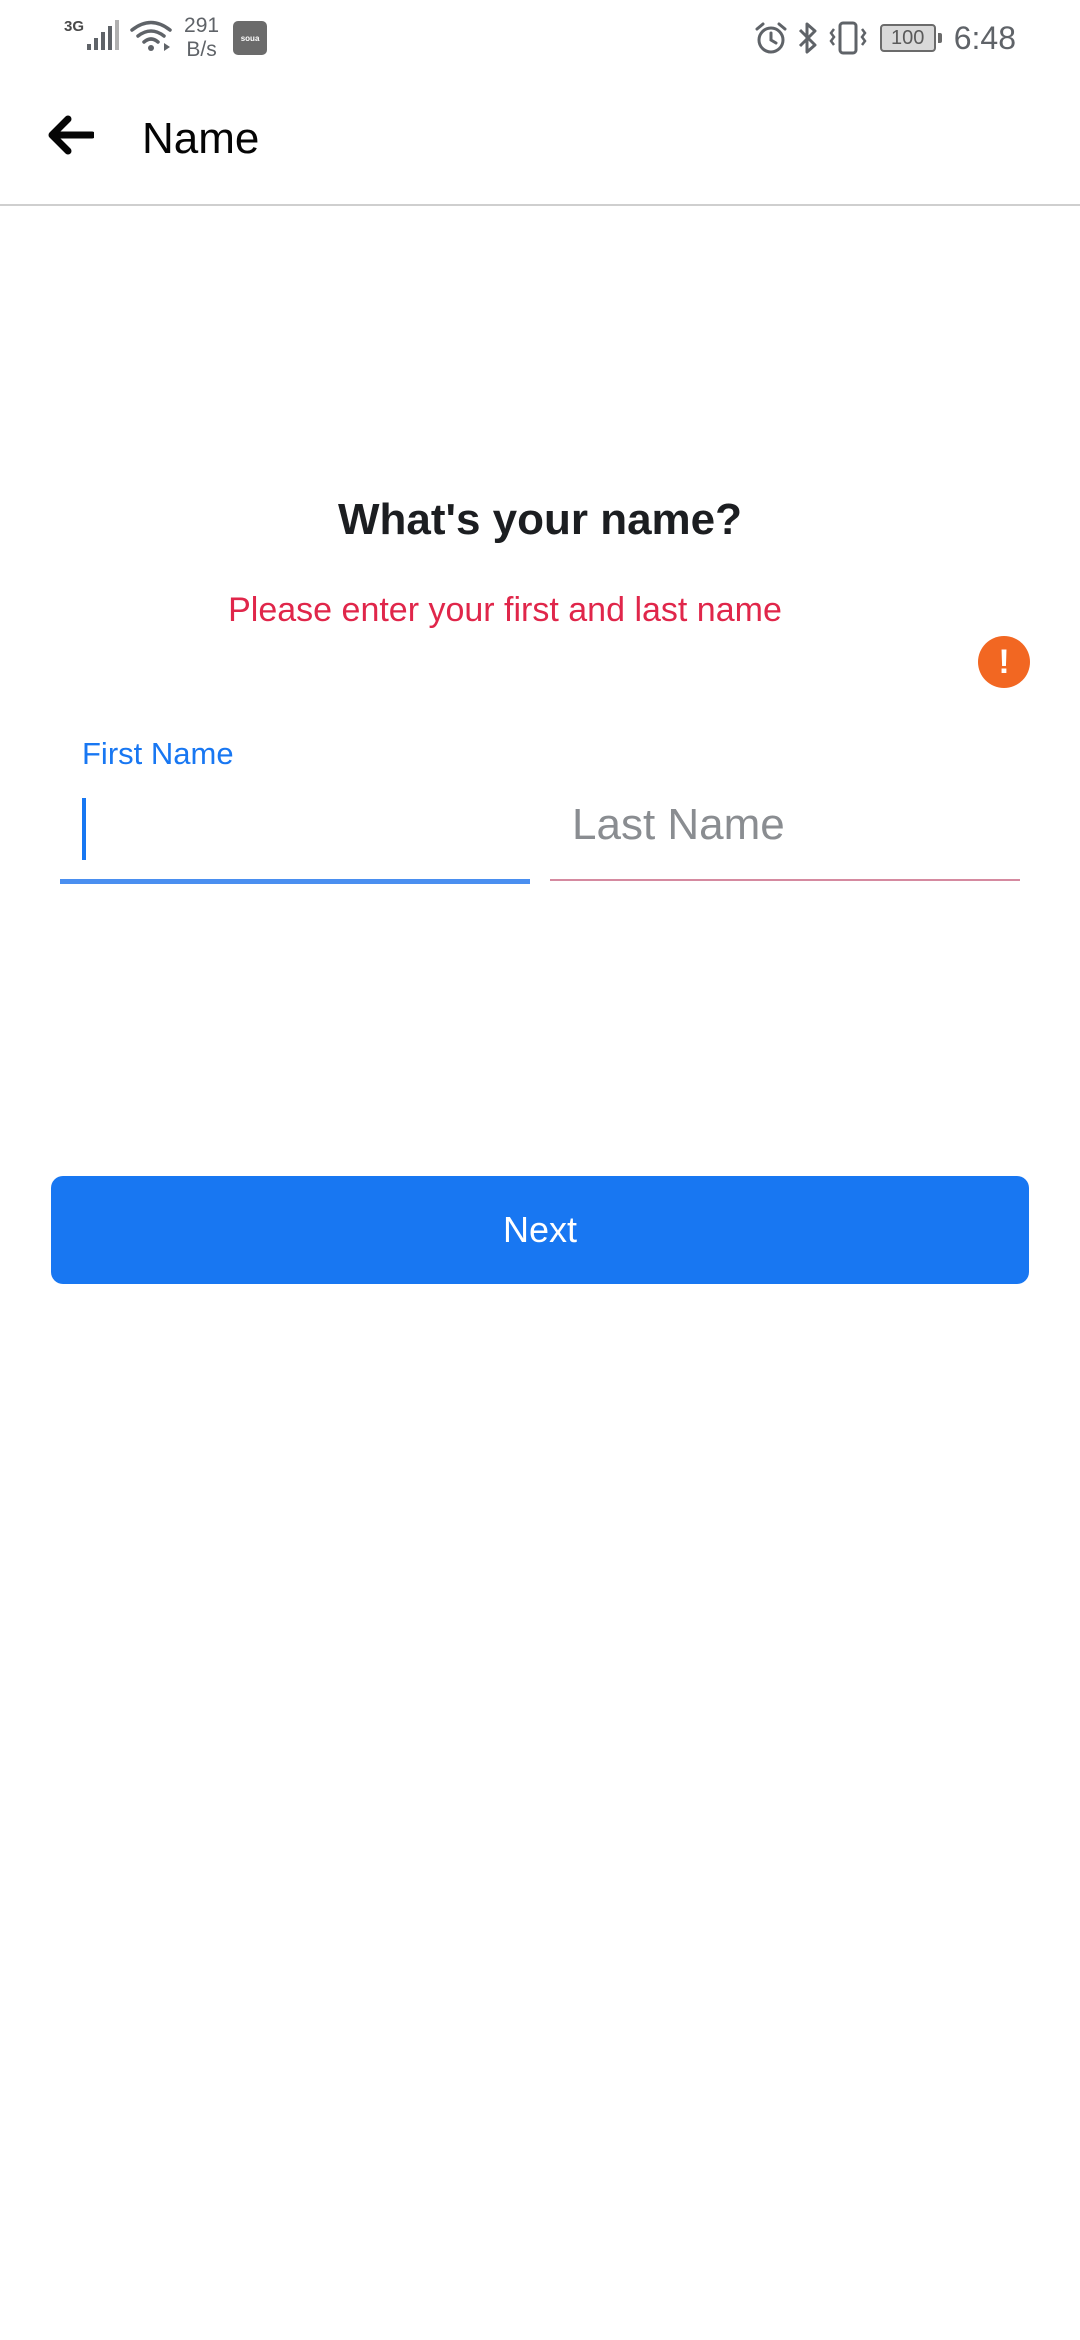 This screenshot has height=2340, width=1080. What do you see at coordinates (1004, 662) in the screenshot?
I see `error-alert-icon: !` at bounding box center [1004, 662].